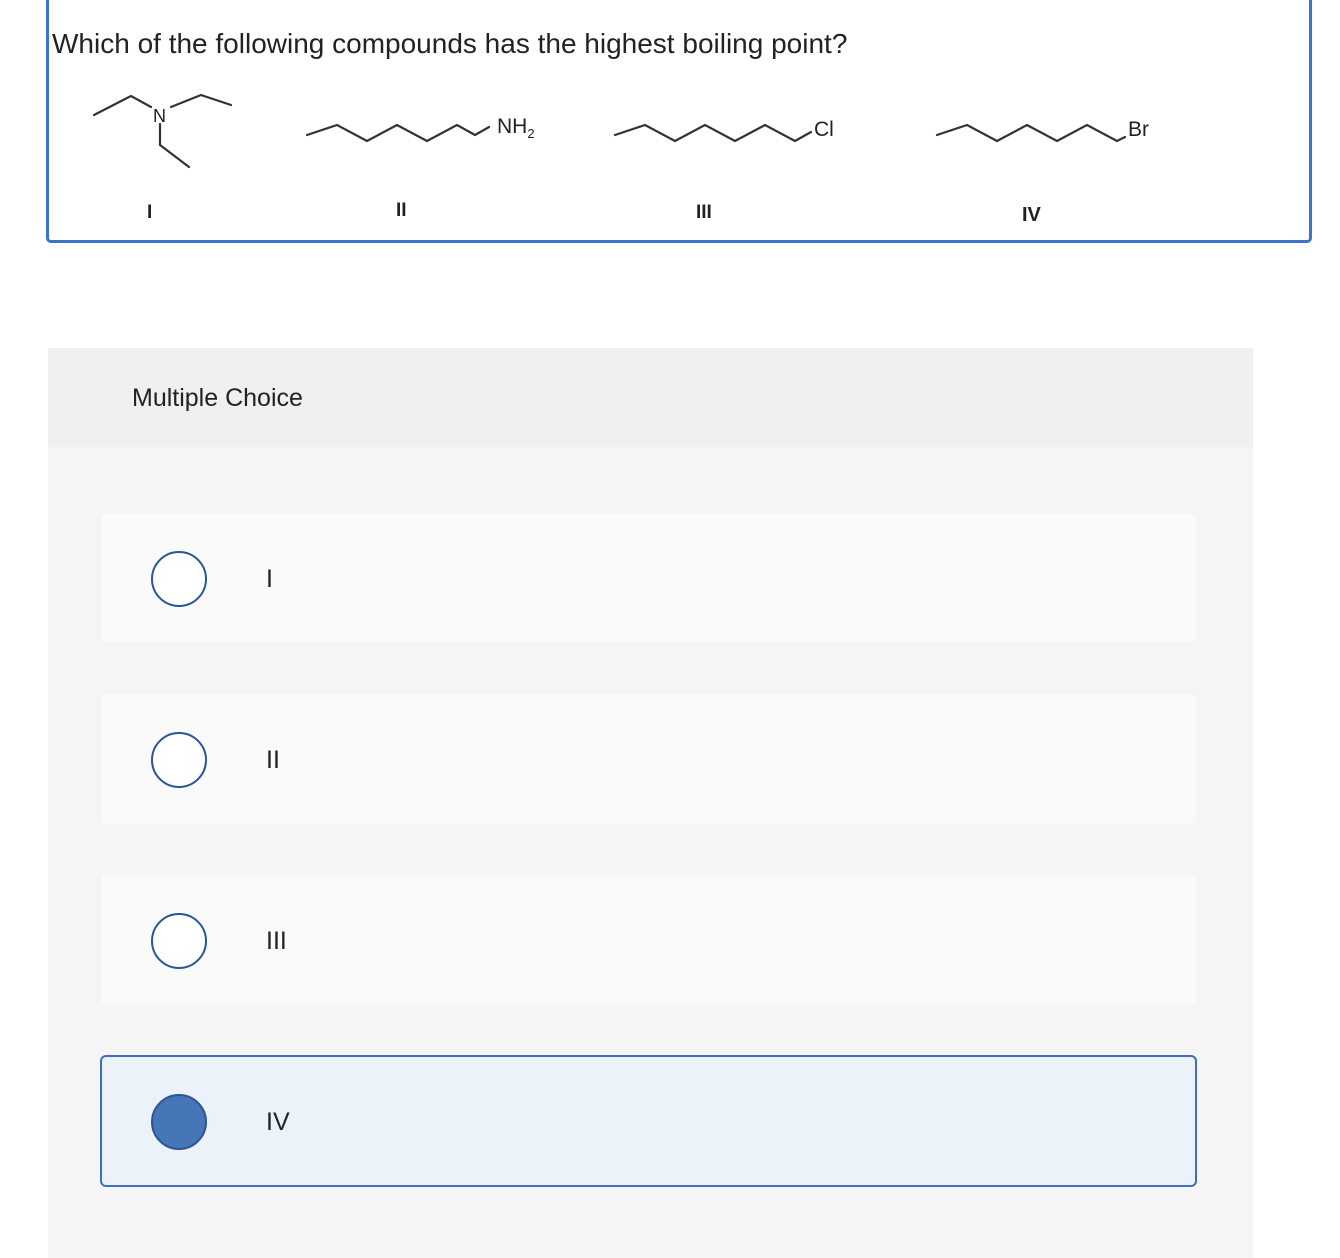 Image resolution: width=1340 pixels, height=1258 pixels. What do you see at coordinates (648, 759) in the screenshot?
I see `option-ii: II` at bounding box center [648, 759].